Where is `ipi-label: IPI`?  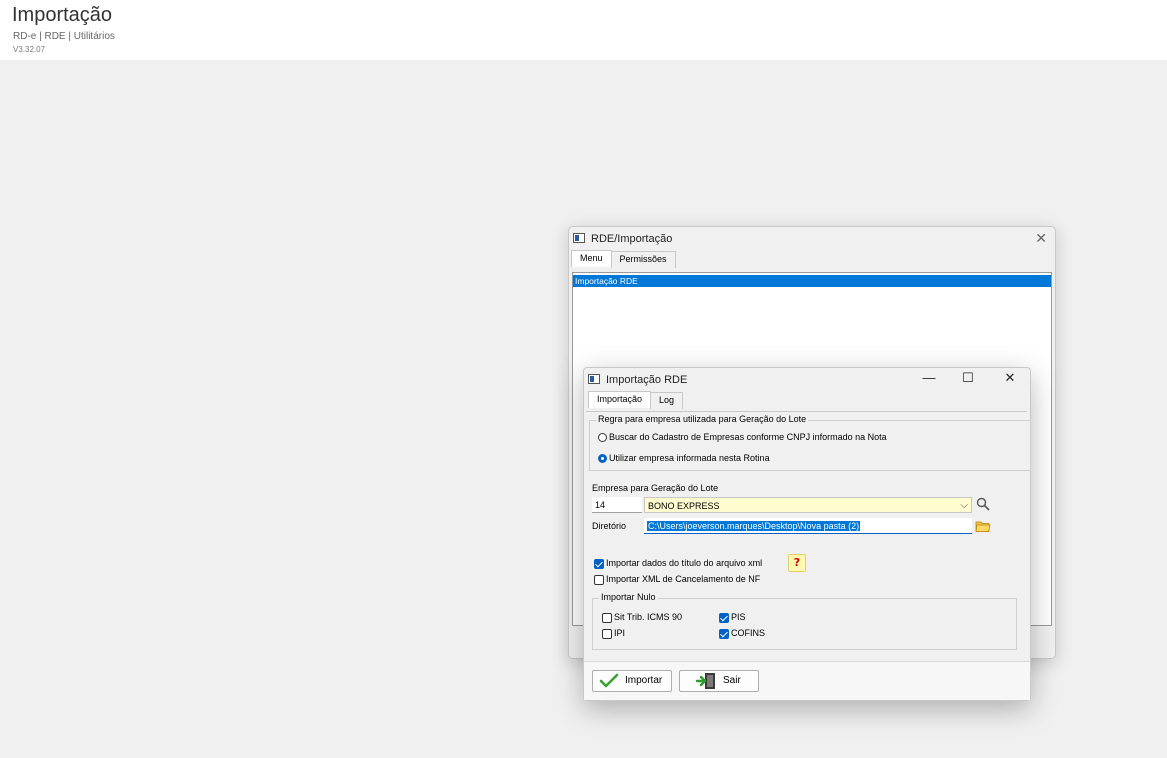 ipi-label: IPI is located at coordinates (620, 633).